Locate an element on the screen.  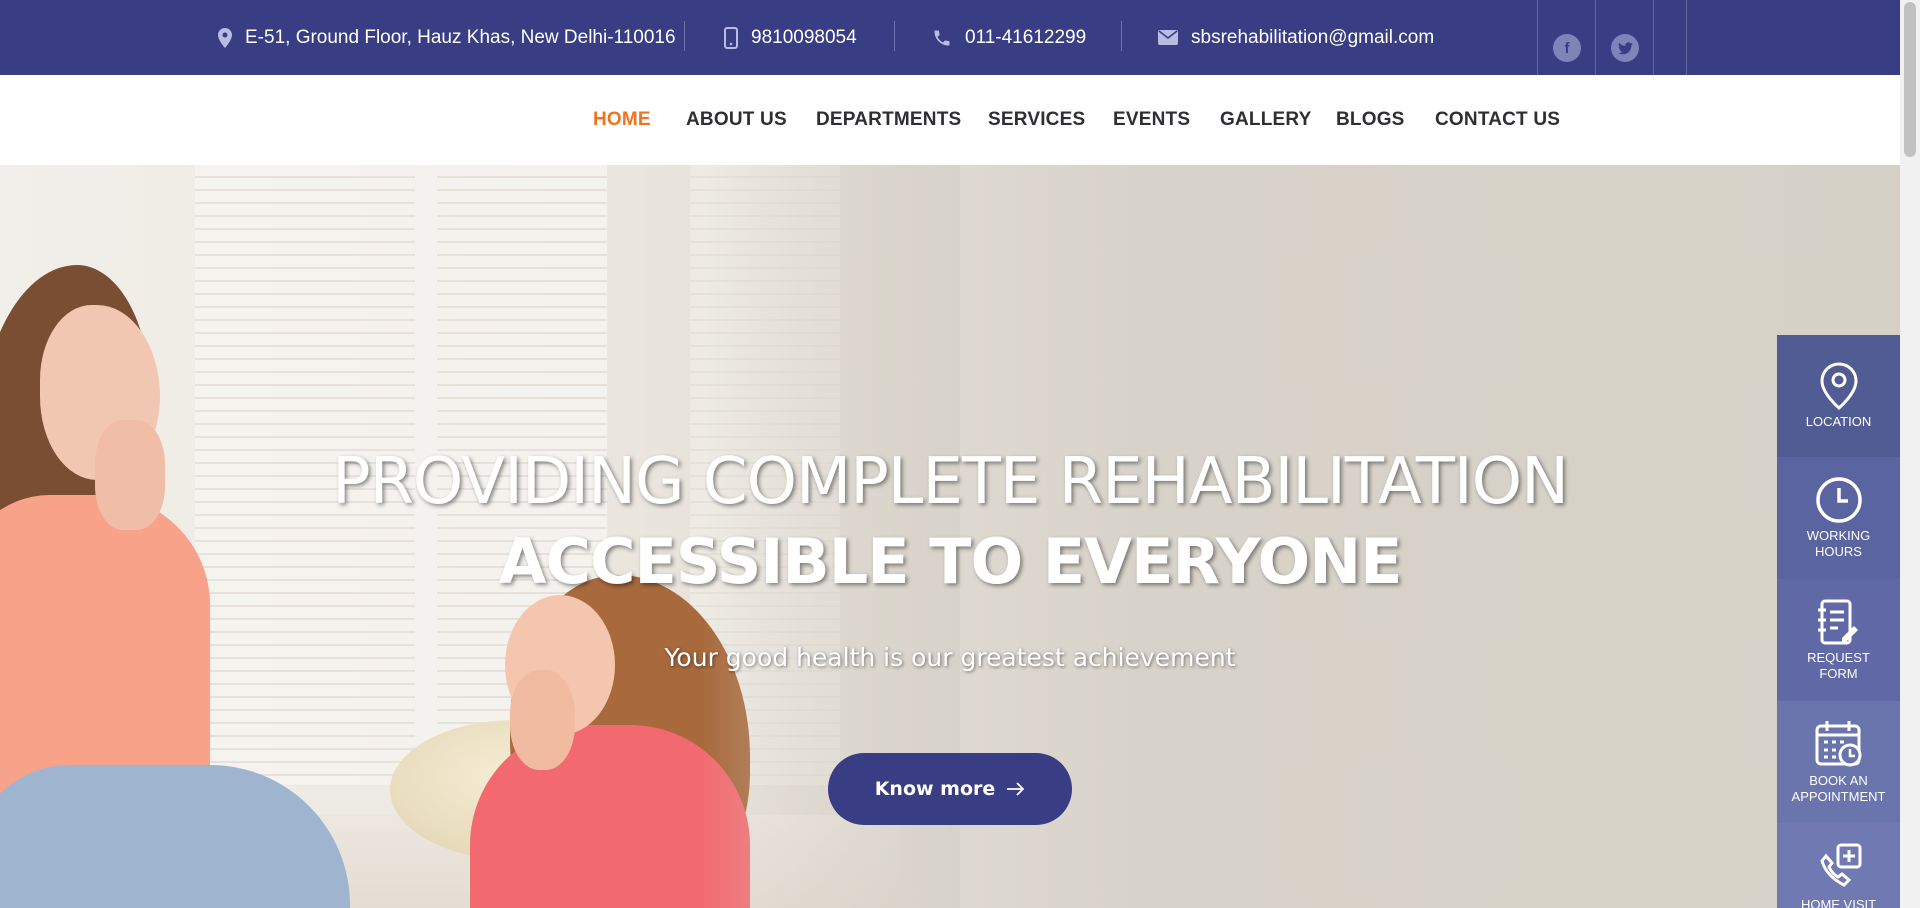
clock-icon is located at coordinates (1838, 500).